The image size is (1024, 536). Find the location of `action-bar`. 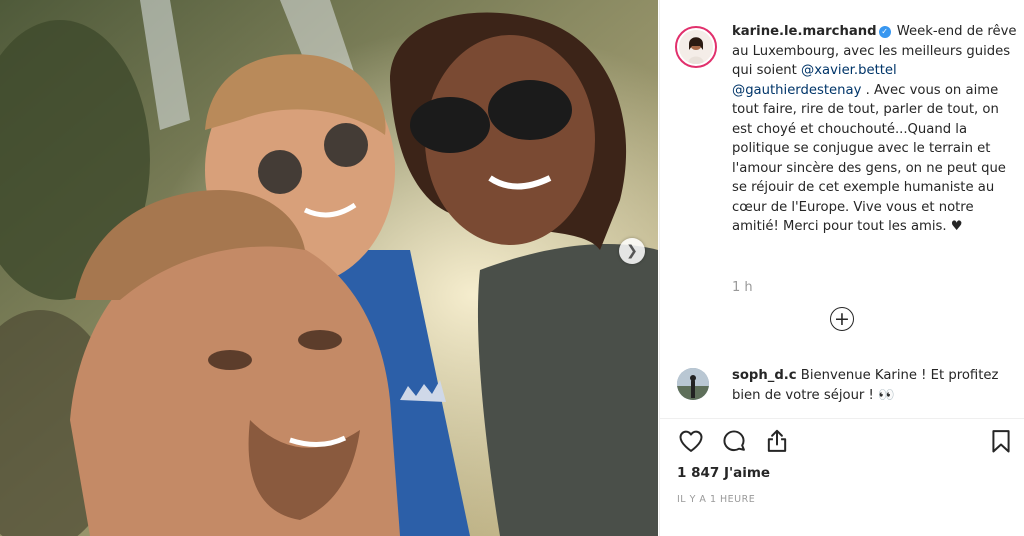

action-bar is located at coordinates (845, 443).